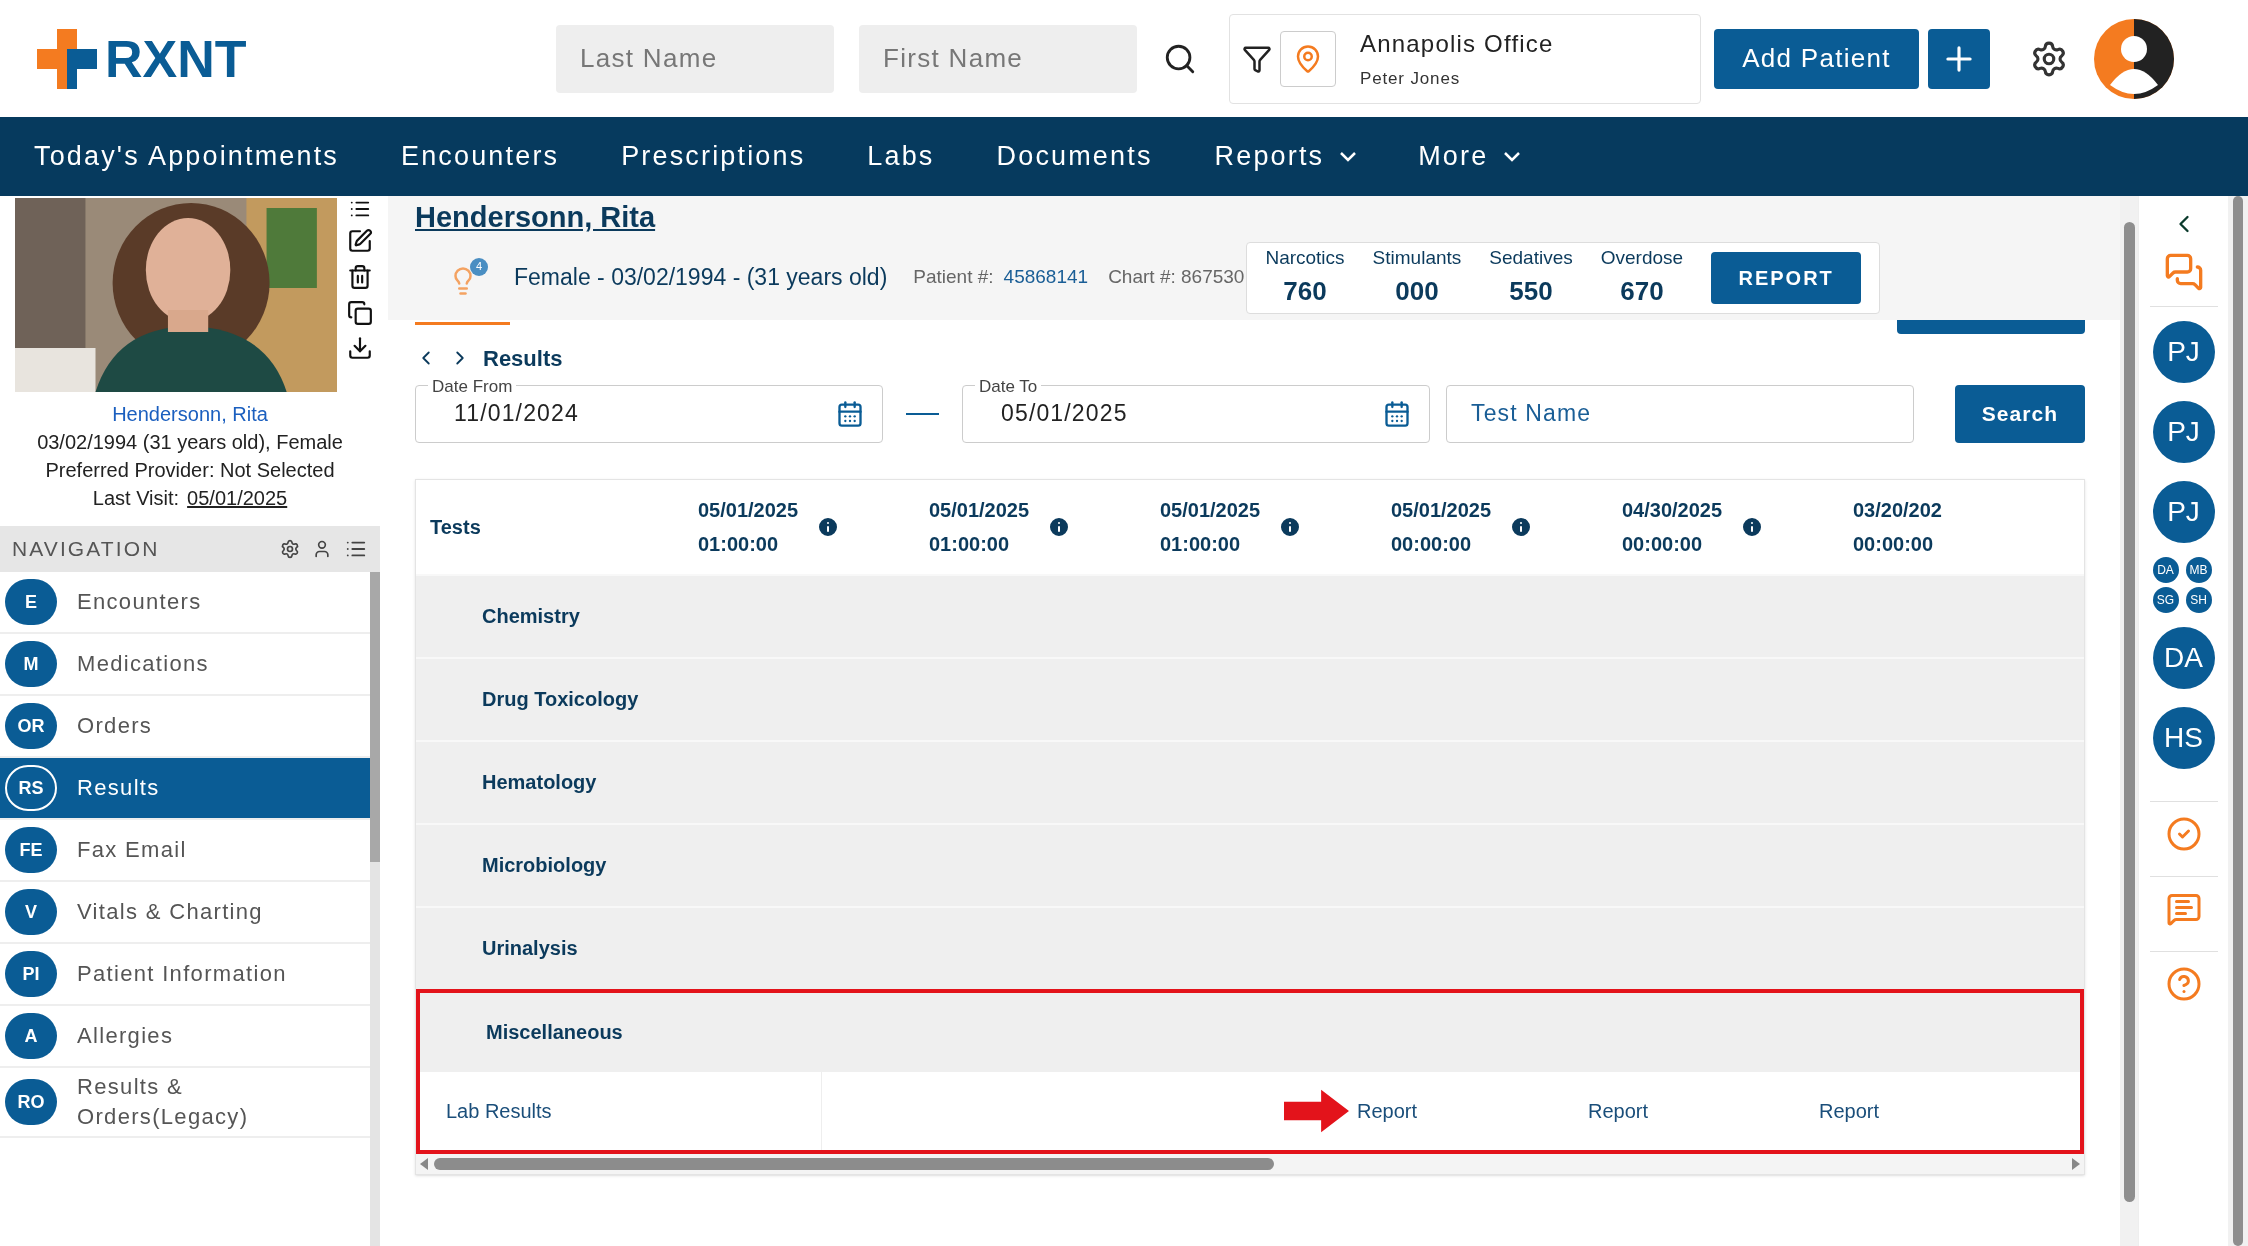  What do you see at coordinates (1250, 698) in the screenshot?
I see `test-group-row: Drug Toxicology` at bounding box center [1250, 698].